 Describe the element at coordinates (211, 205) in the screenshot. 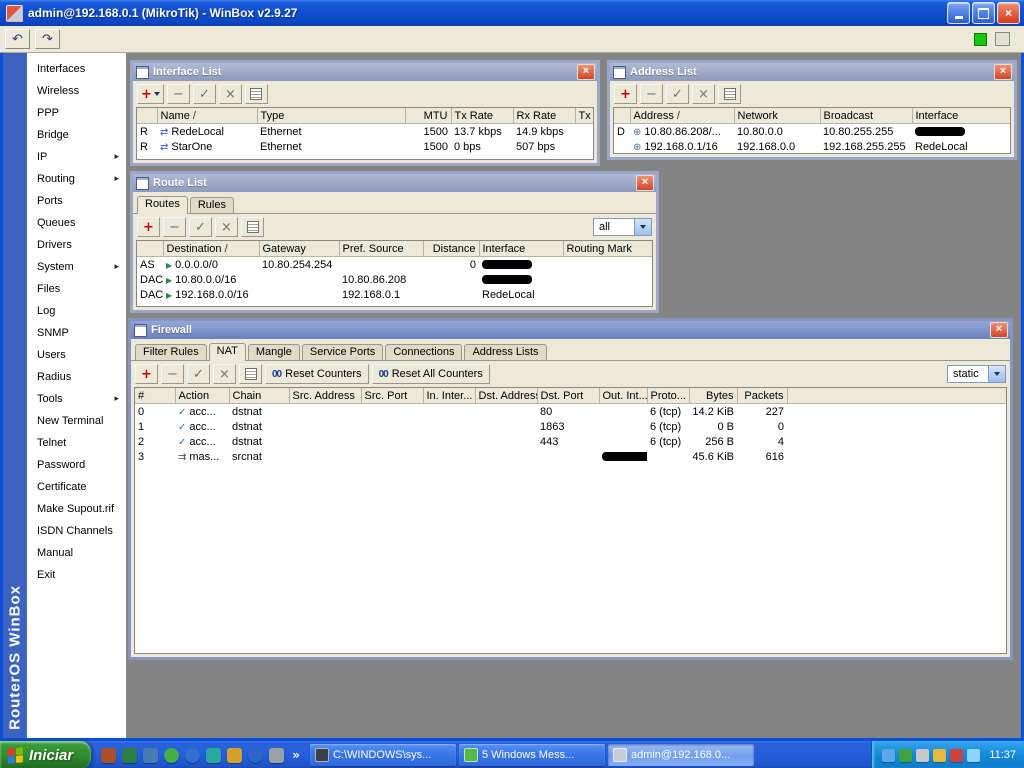

I see `tab-rules: Rules` at that location.